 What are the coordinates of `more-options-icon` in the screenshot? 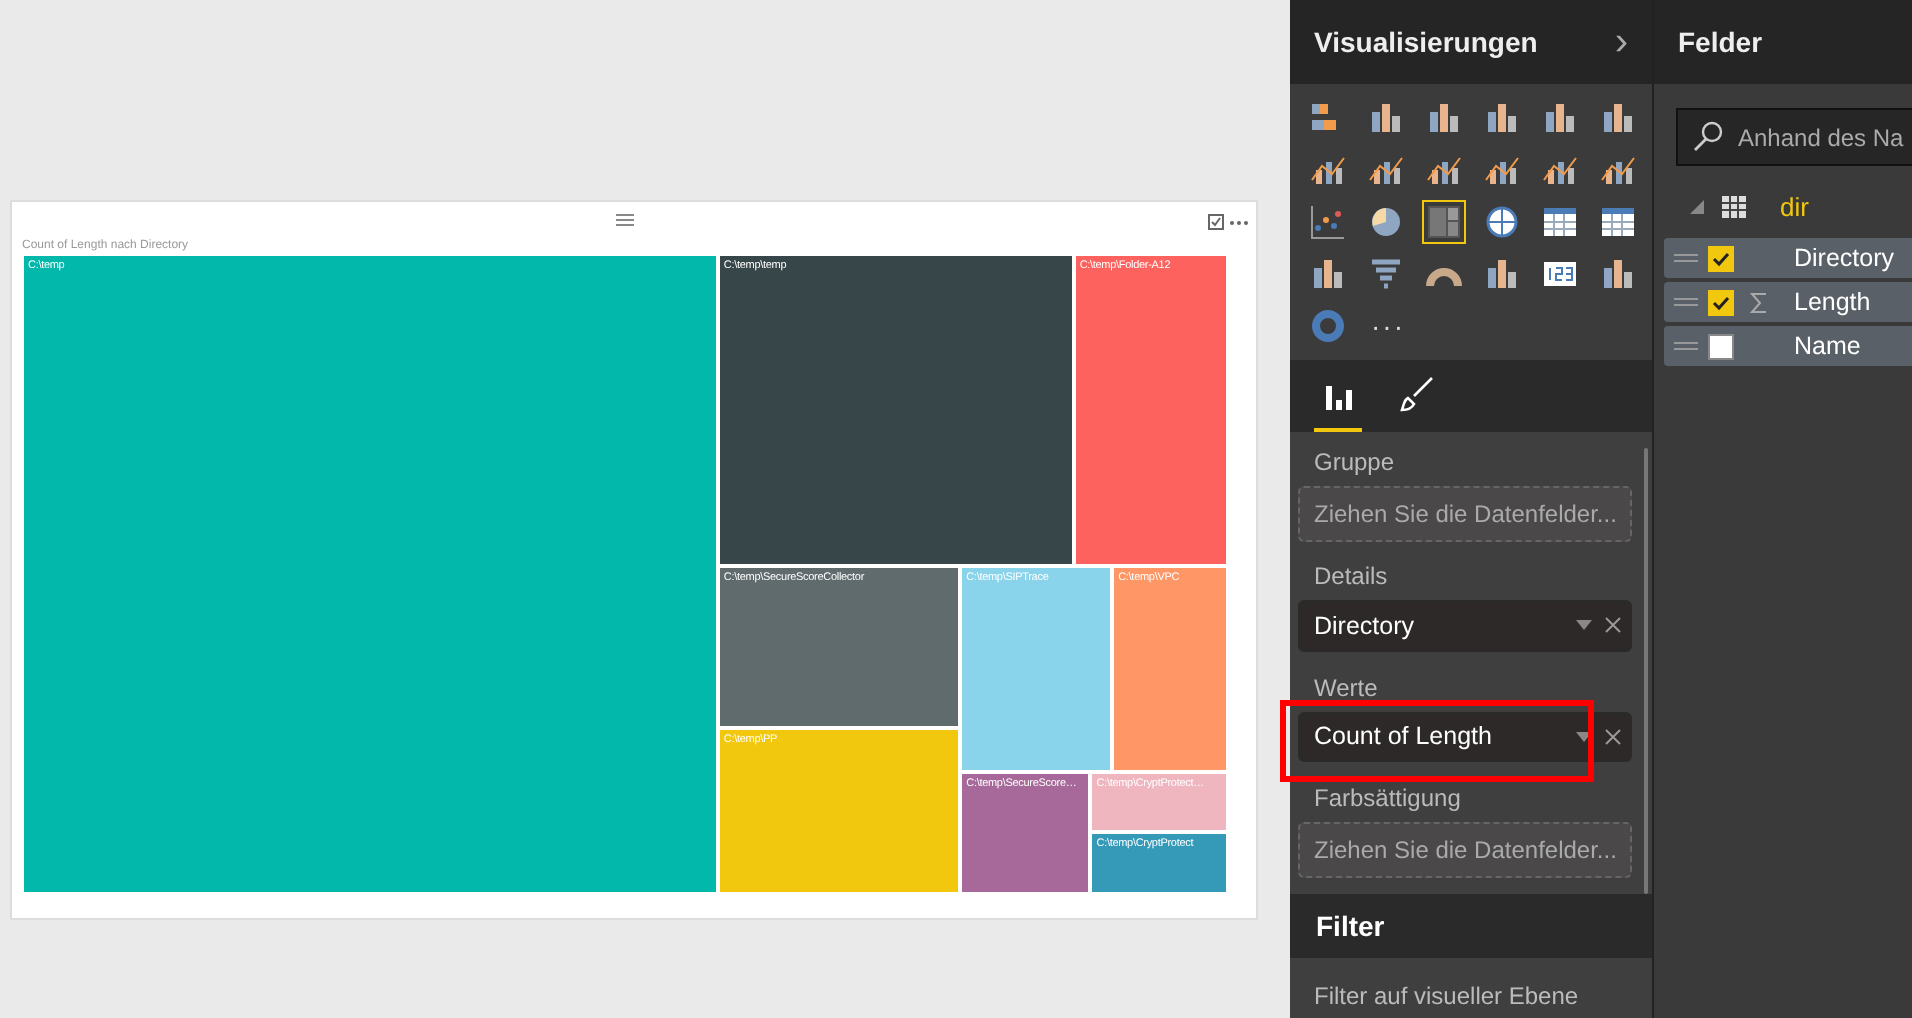 It's located at (1239, 222).